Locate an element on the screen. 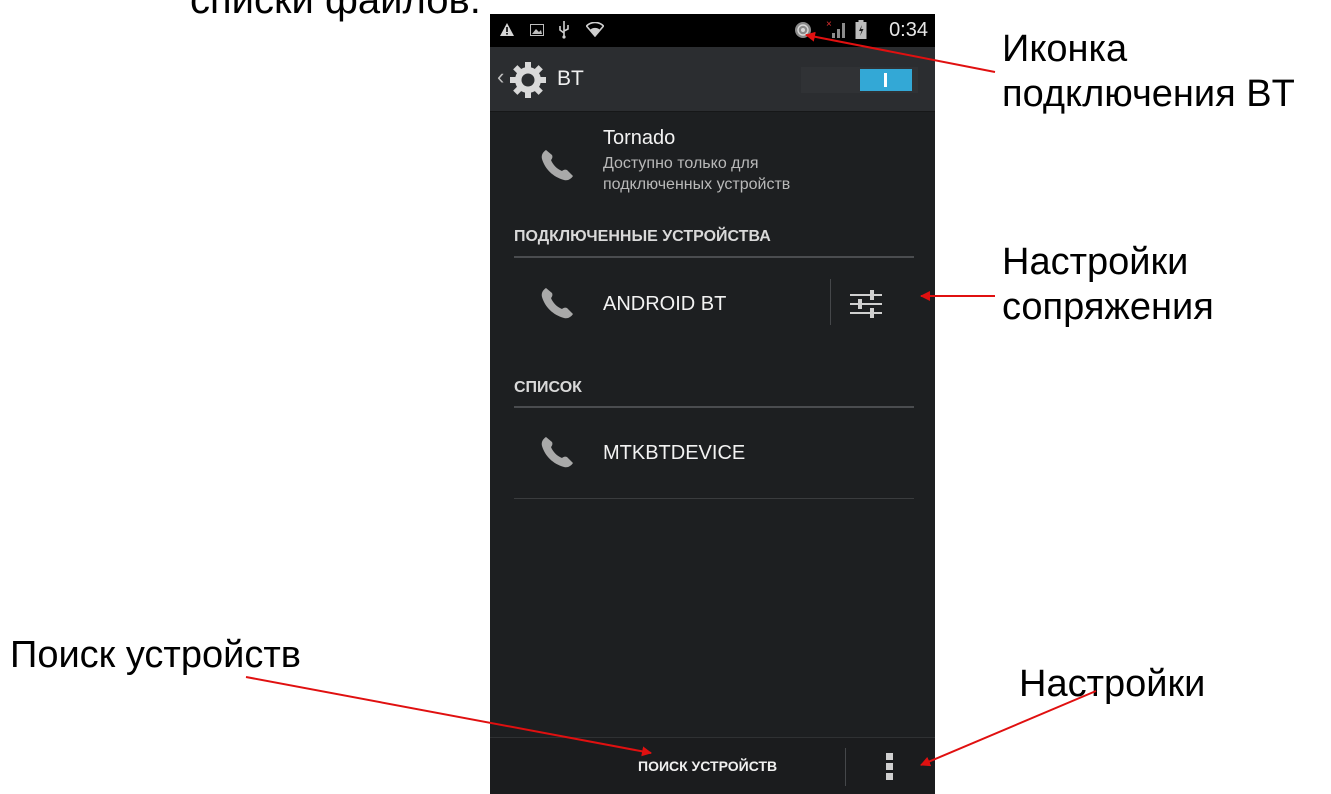 The height and width of the screenshot is (794, 1331). annotation-line: сопряжения is located at coordinates (1108, 307).